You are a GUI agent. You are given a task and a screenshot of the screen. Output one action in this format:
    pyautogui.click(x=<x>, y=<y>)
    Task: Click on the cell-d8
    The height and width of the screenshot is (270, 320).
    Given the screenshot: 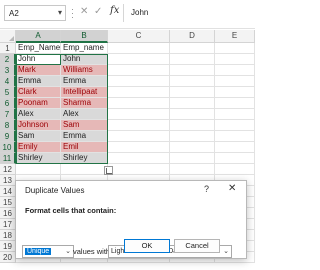 What is the action you would take?
    pyautogui.click(x=192, y=125)
    